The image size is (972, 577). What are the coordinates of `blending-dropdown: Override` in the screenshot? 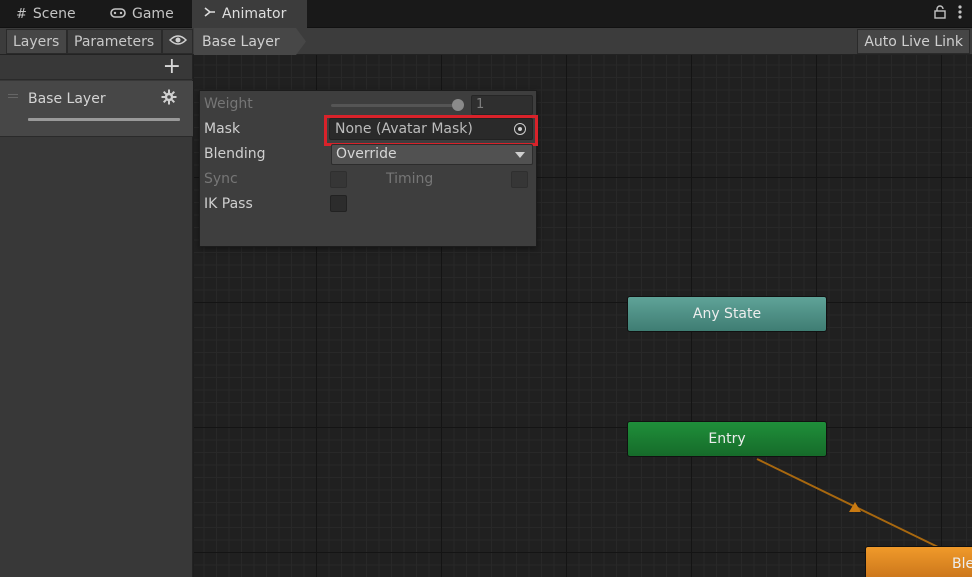 It's located at (432, 154).